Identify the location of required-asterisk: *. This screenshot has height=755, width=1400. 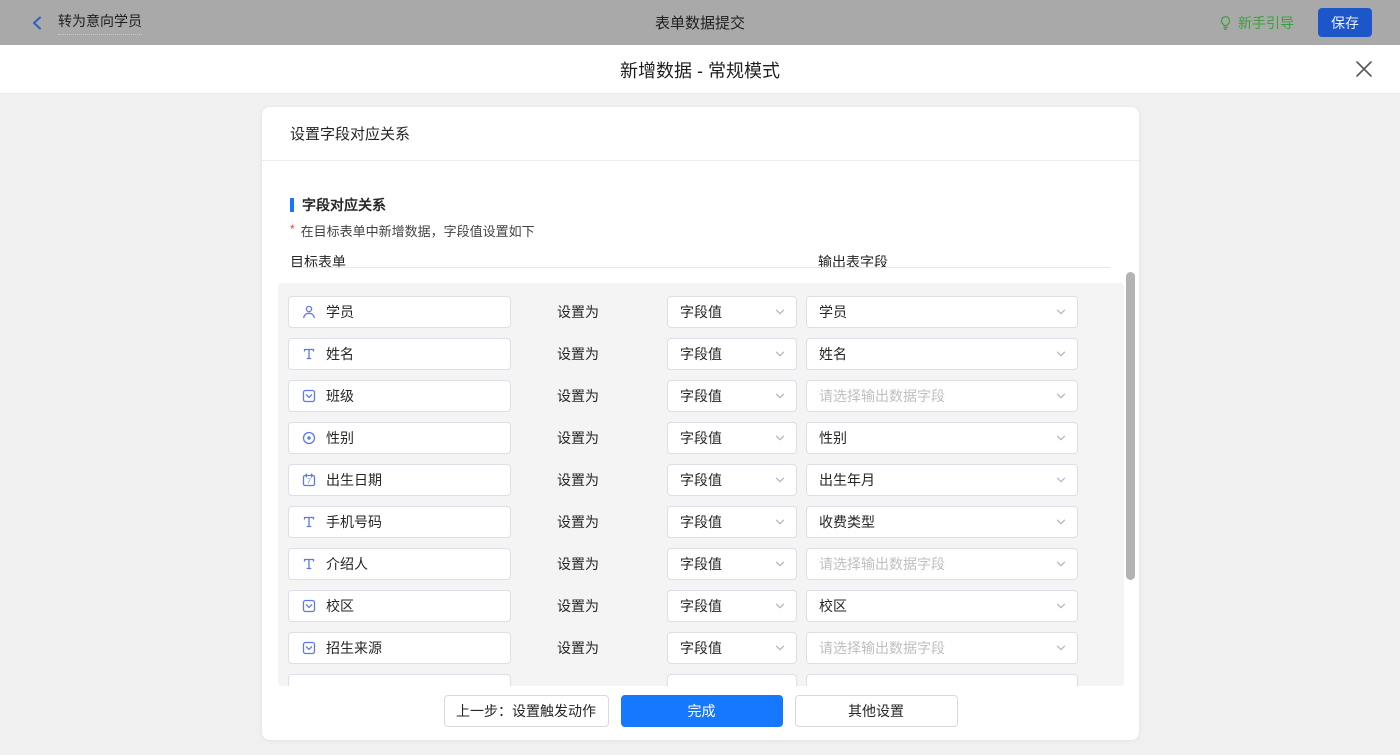
(292, 229).